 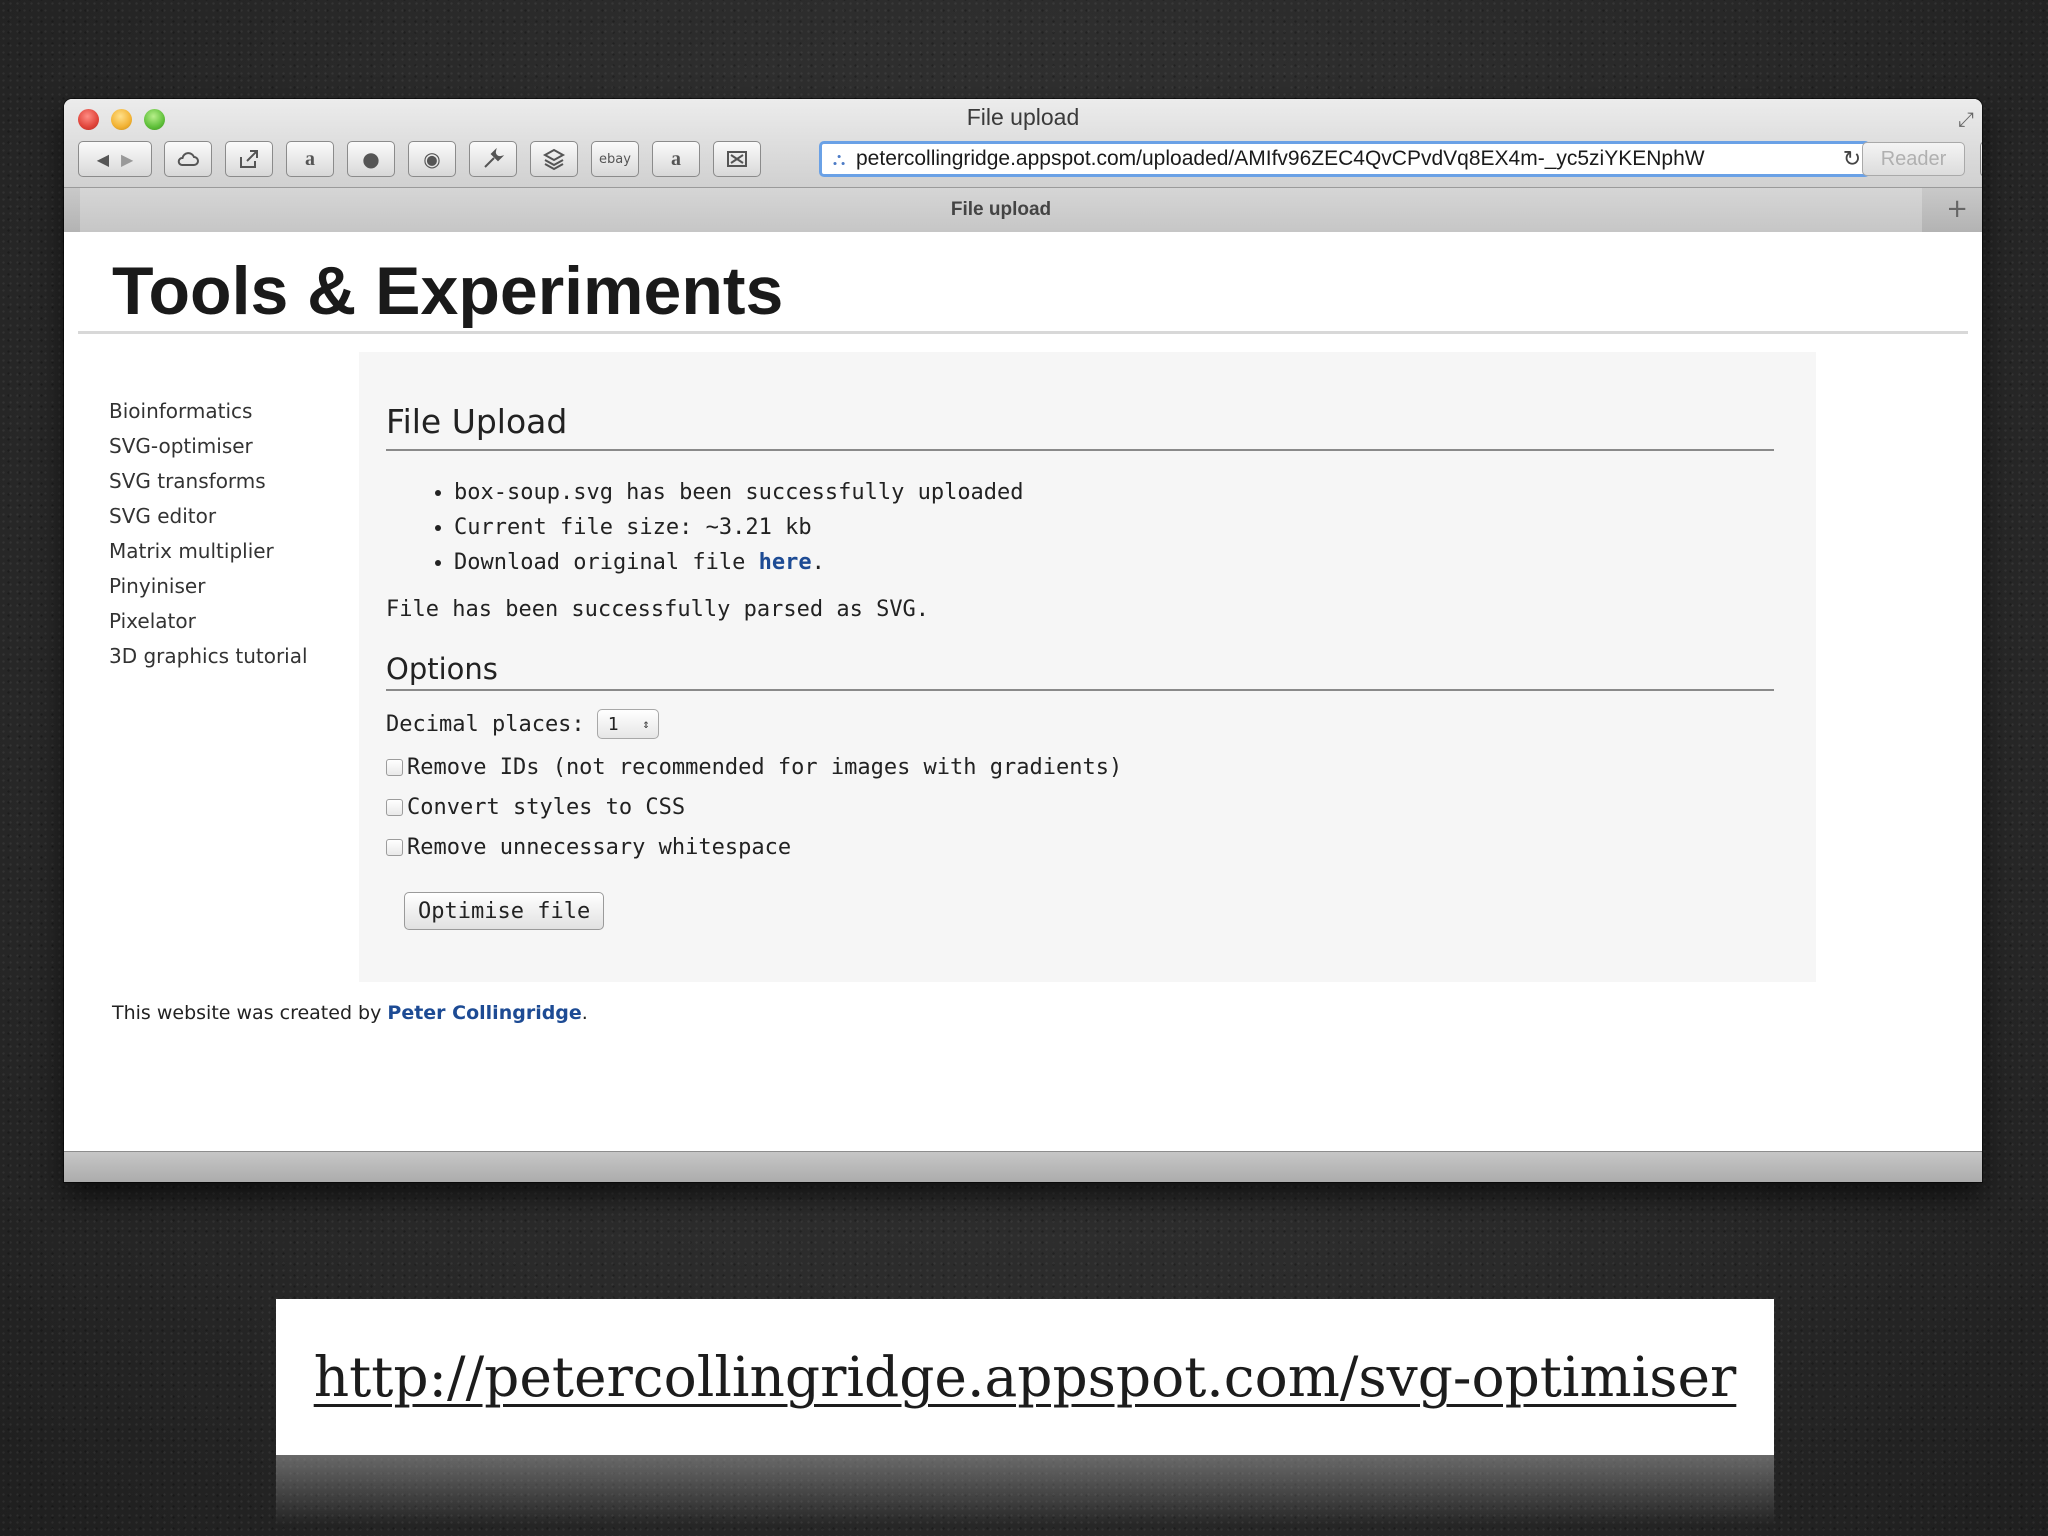 I want to click on site-favicon-icon: ⛬, so click(x=839, y=158).